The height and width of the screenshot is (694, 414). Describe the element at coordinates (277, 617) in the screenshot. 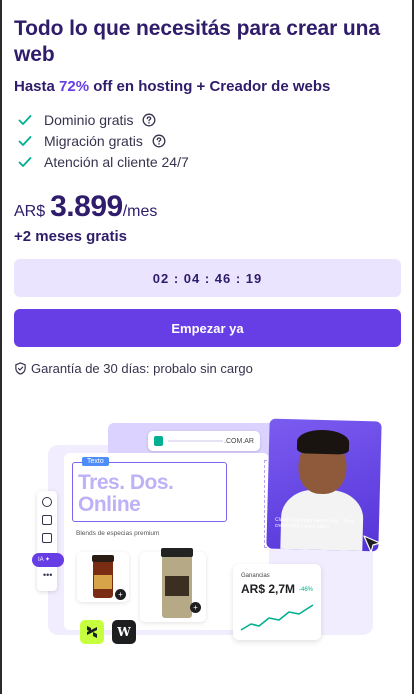

I see `earnings-trend-line` at that location.